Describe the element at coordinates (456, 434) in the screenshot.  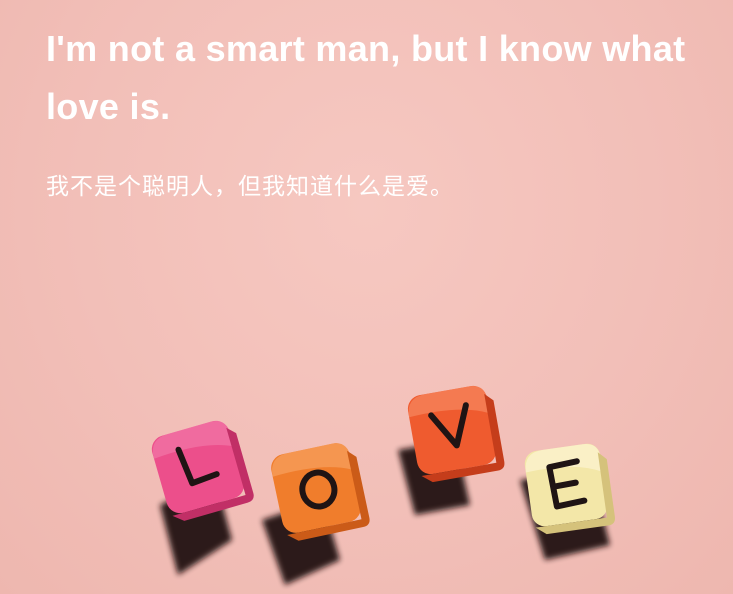
I see `cube-v` at that location.